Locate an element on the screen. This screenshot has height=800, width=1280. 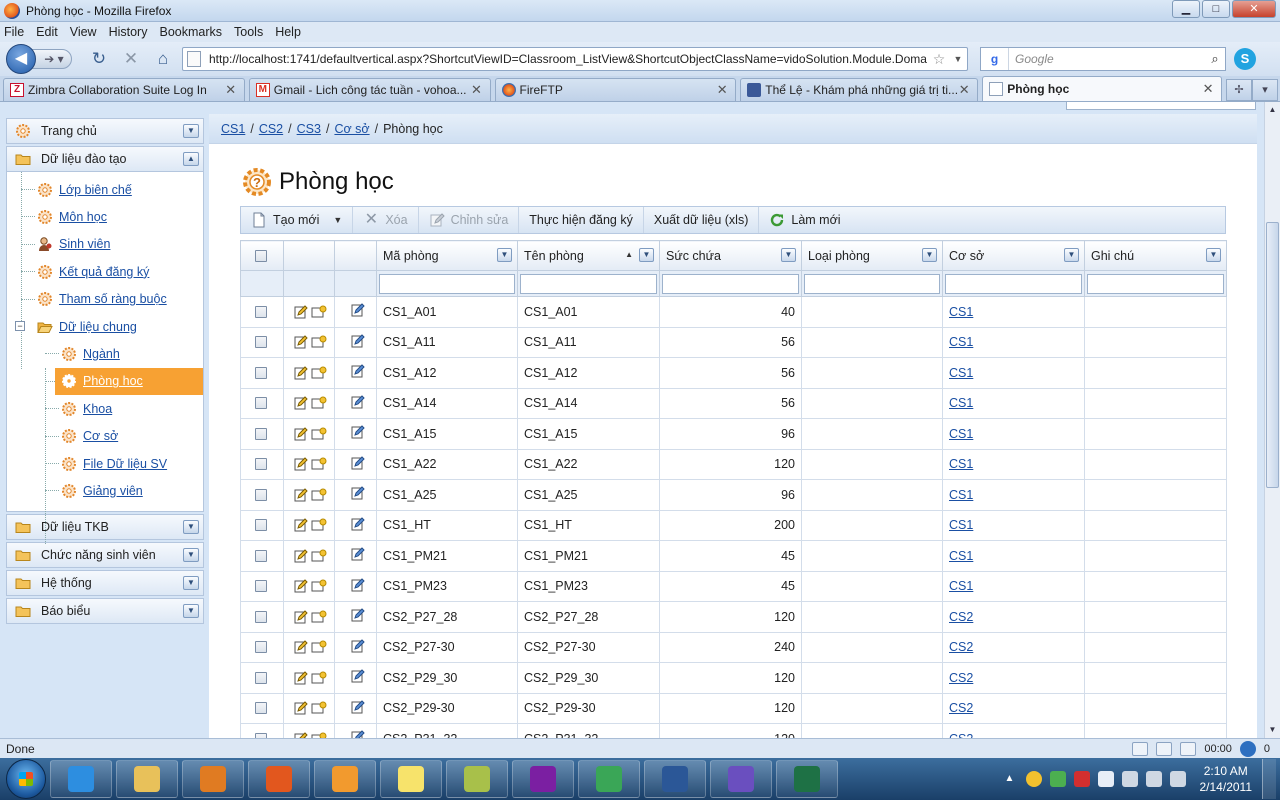
scrollbar-thumb is located at coordinates (1272, 355).